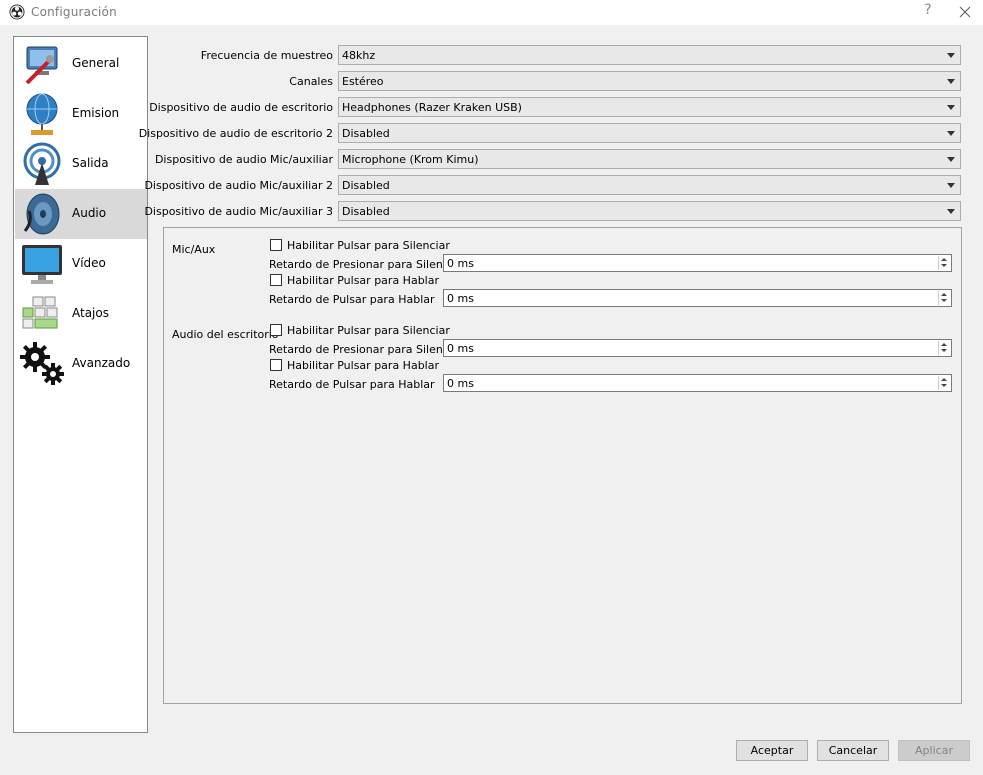 The image size is (983, 775). I want to click on mic-aux-3-select: Disabled, so click(649, 211).